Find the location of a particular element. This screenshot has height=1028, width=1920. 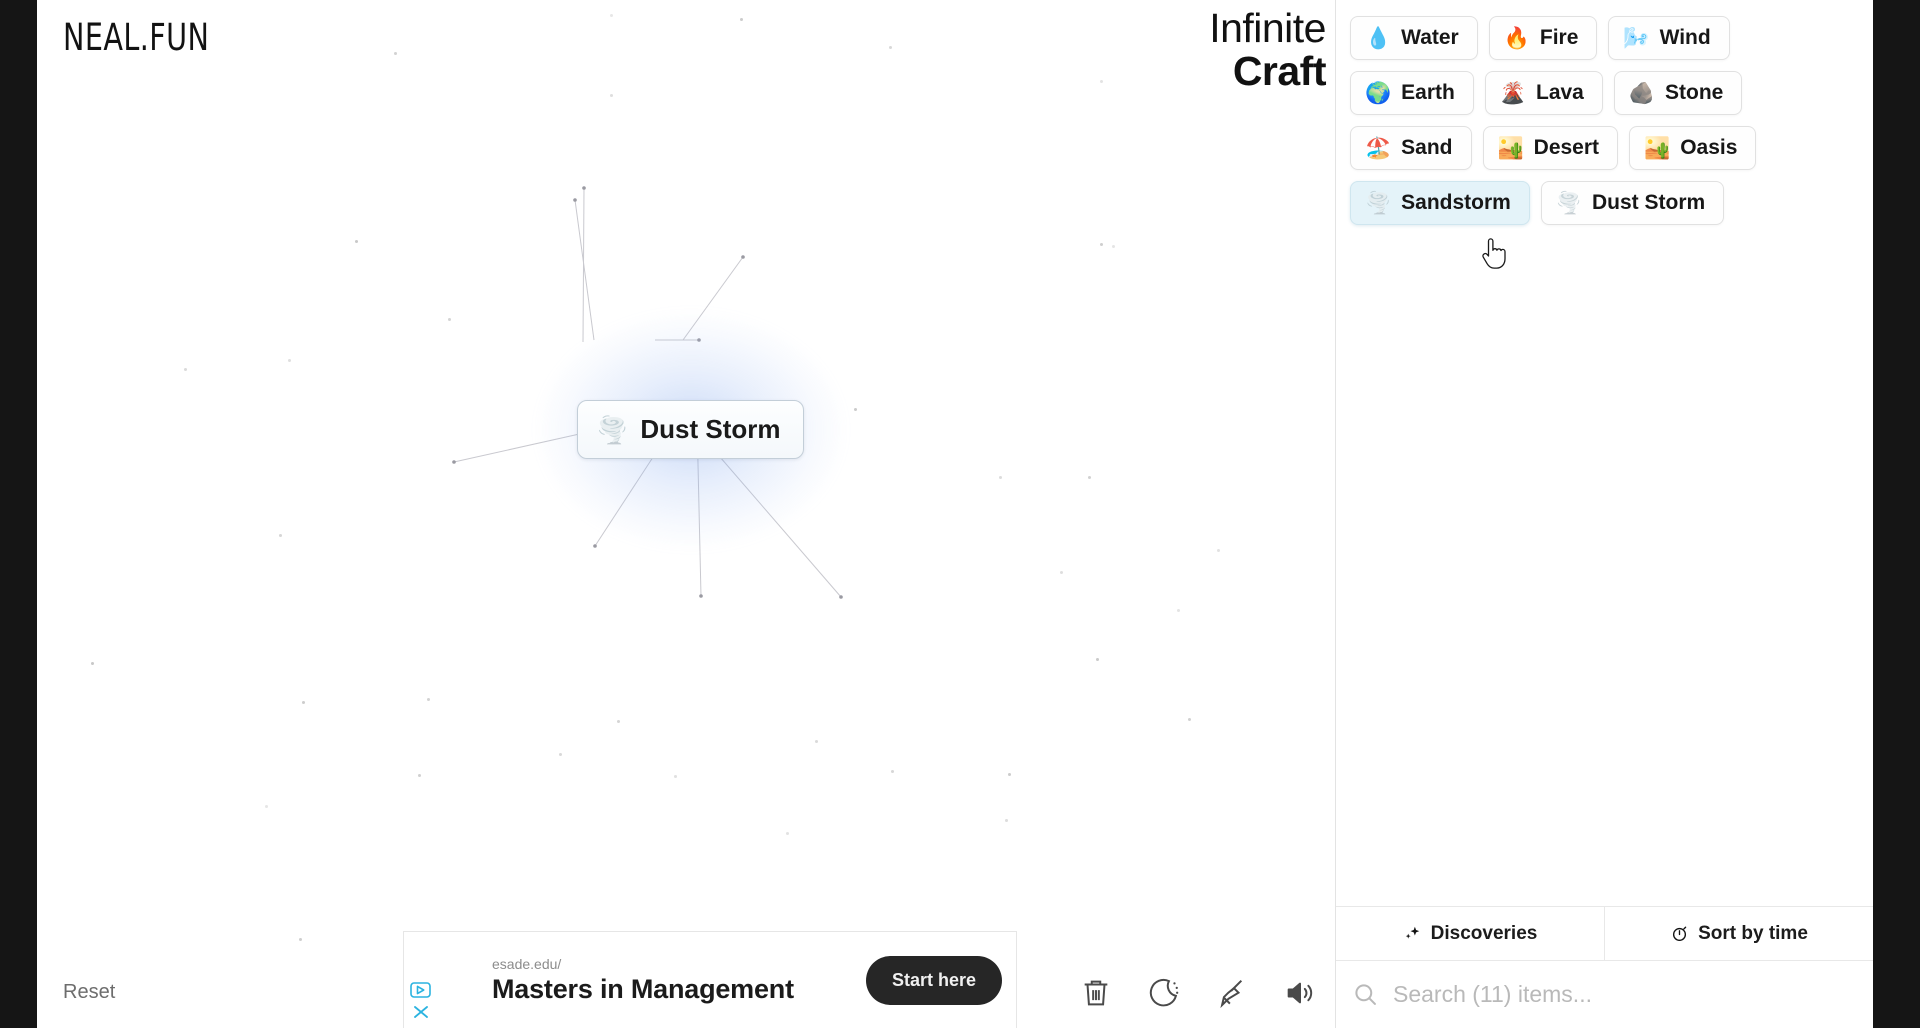

infinite-craft-wordmark: Infinite Craft is located at coordinates (1226, 50).